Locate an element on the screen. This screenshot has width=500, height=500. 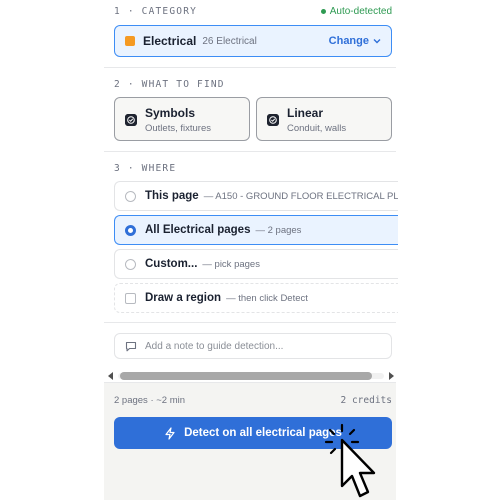
find-option-subtitle: Conduit, walls is located at coordinates (317, 128).